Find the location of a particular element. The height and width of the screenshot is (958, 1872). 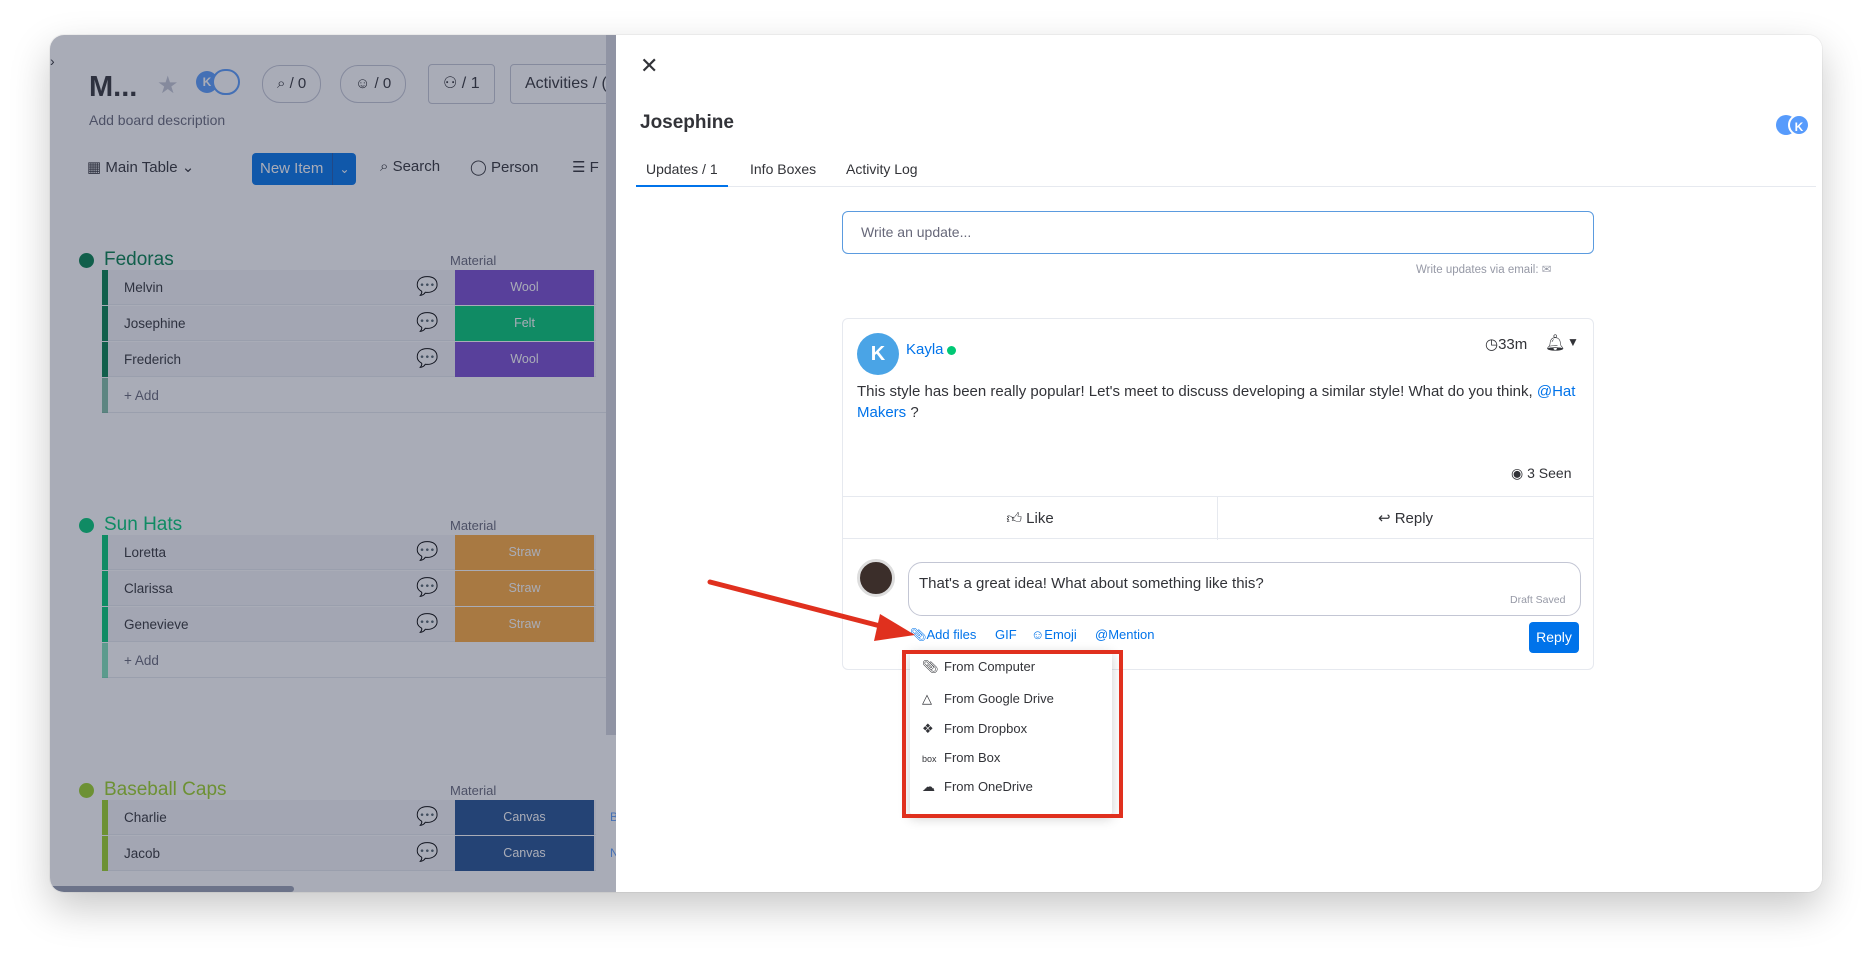

filter-icon: ☰ is located at coordinates (581, 167).